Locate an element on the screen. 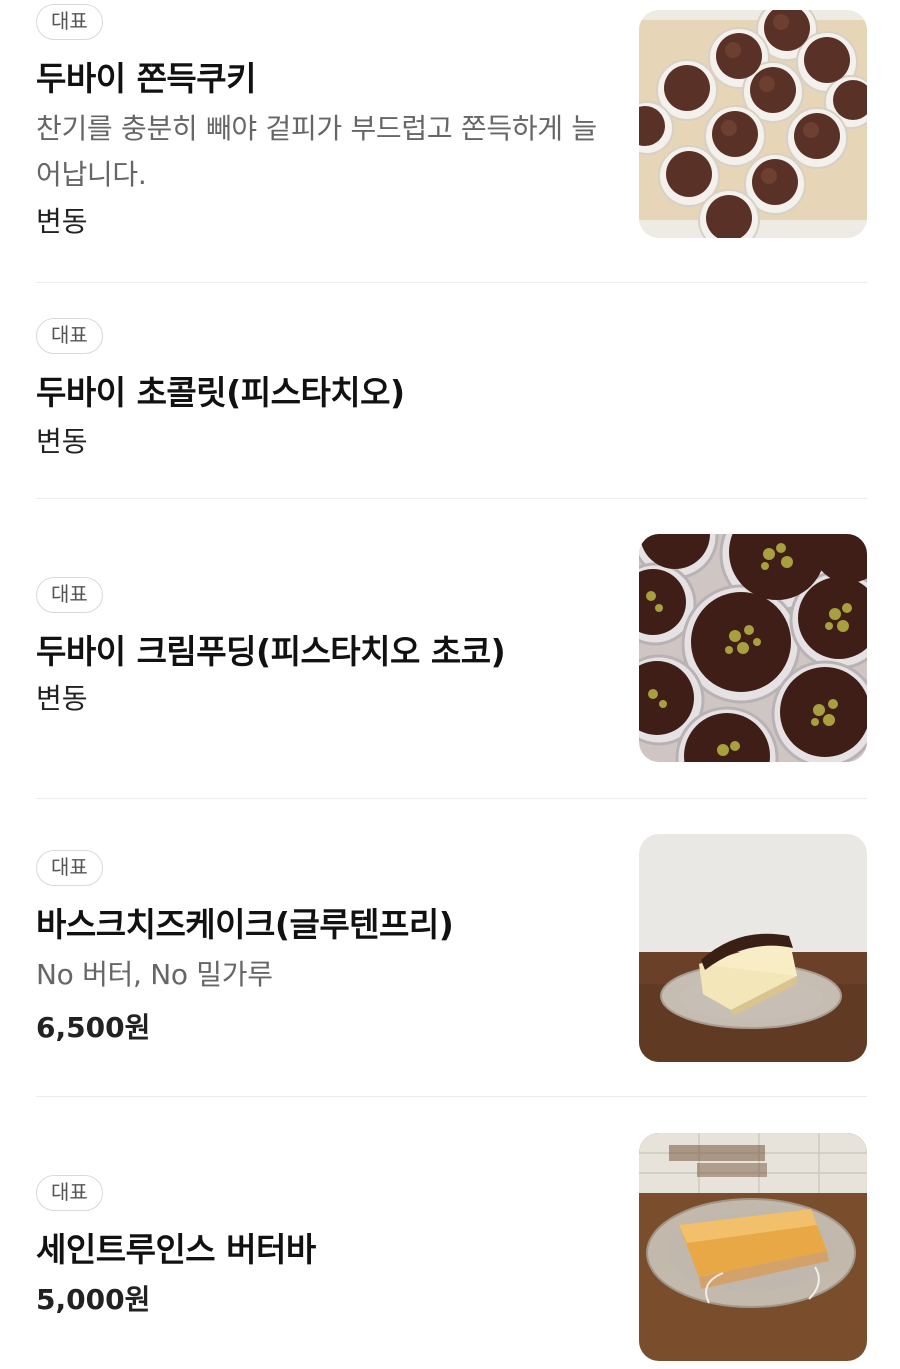  menu-item-description: No 버터, No 밀가루 is located at coordinates (154, 974).